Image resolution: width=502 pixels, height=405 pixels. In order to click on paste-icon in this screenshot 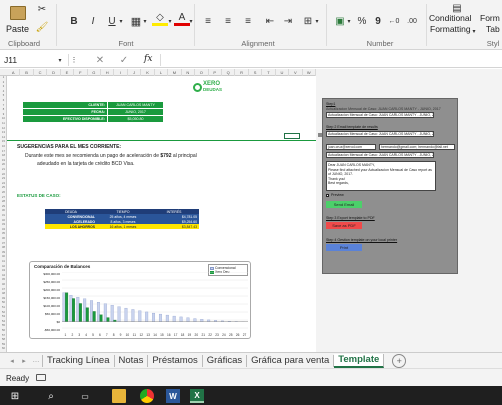, I will do `click(18, 13)`.